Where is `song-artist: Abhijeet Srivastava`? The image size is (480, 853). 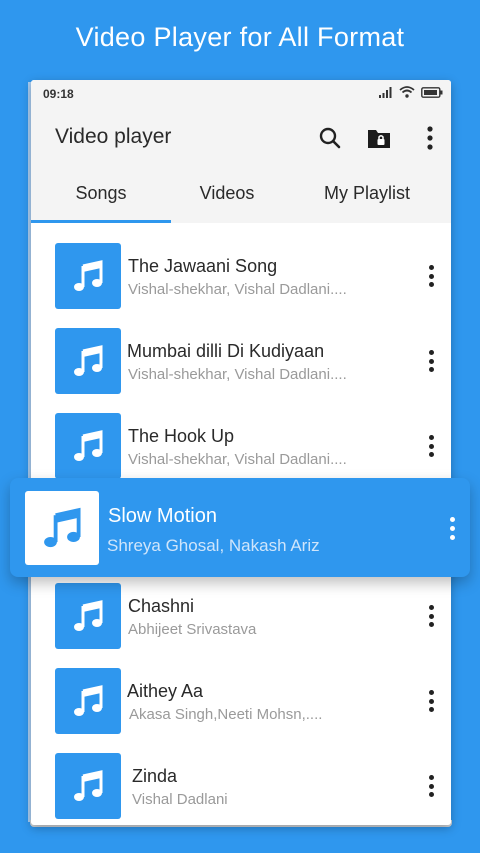 song-artist: Abhijeet Srivastava is located at coordinates (192, 629).